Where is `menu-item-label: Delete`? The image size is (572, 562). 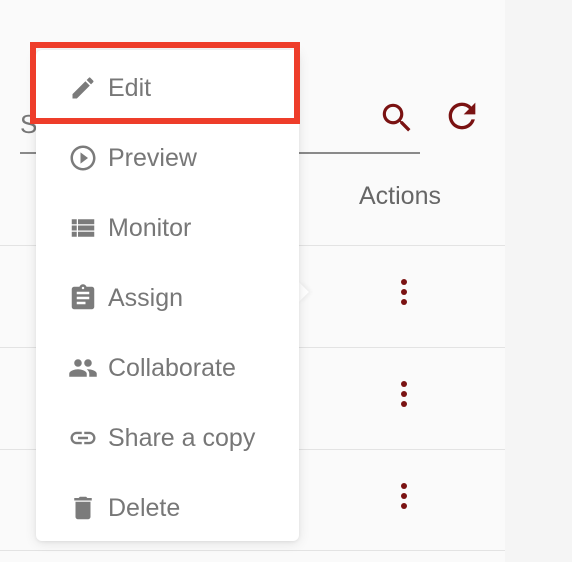 menu-item-label: Delete is located at coordinates (144, 507).